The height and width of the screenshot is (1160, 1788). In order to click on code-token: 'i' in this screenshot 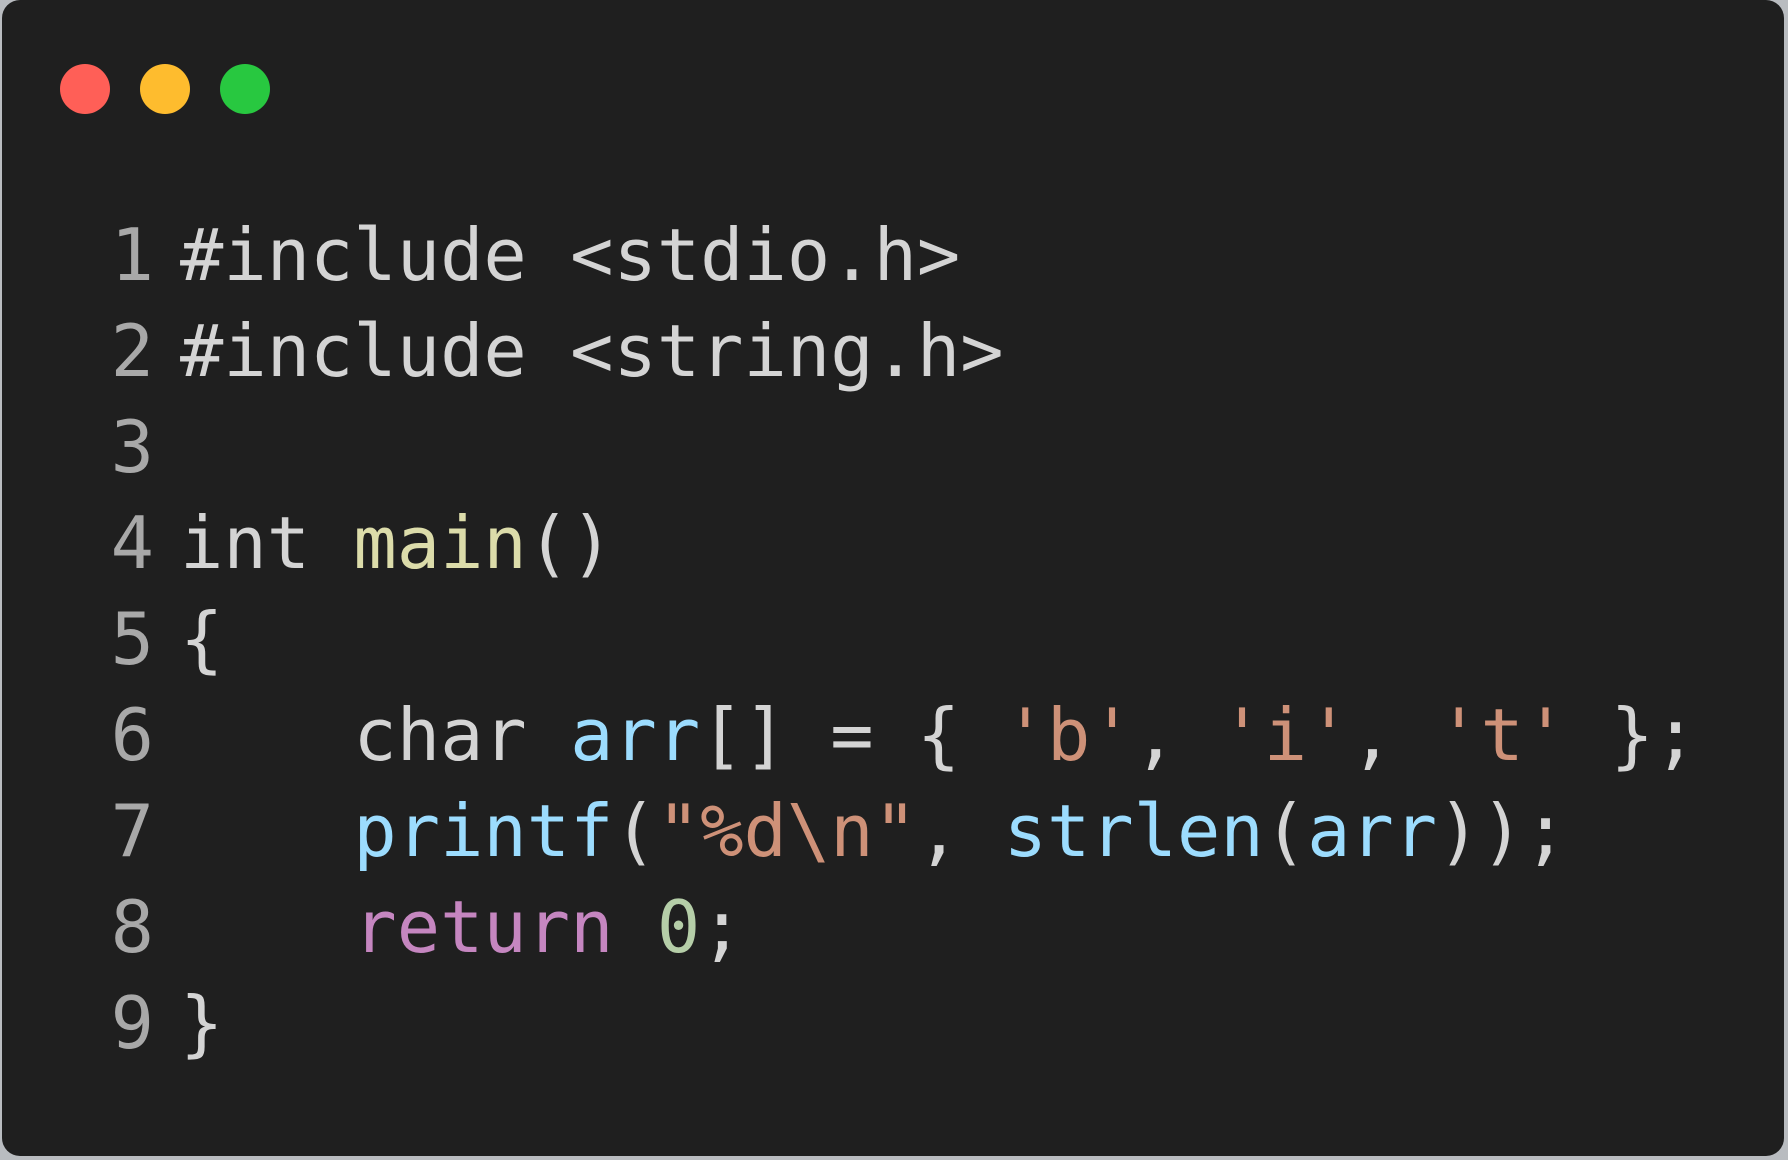, I will do `click(1285, 735)`.